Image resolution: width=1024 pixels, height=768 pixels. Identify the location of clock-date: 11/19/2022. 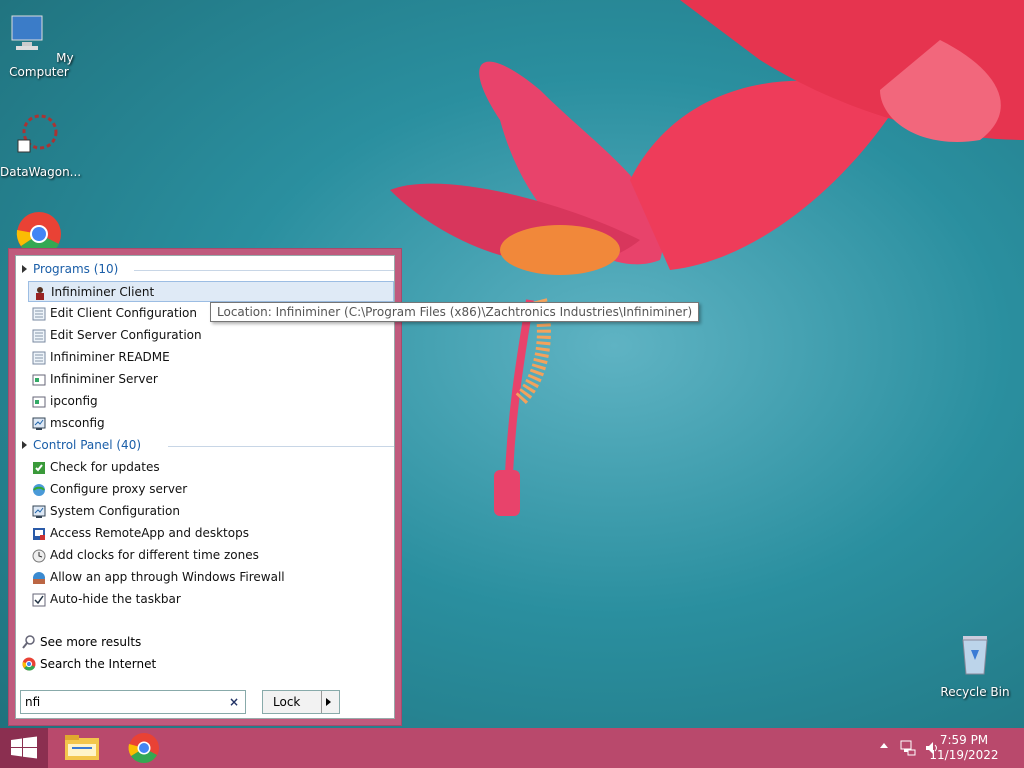
(964, 755).